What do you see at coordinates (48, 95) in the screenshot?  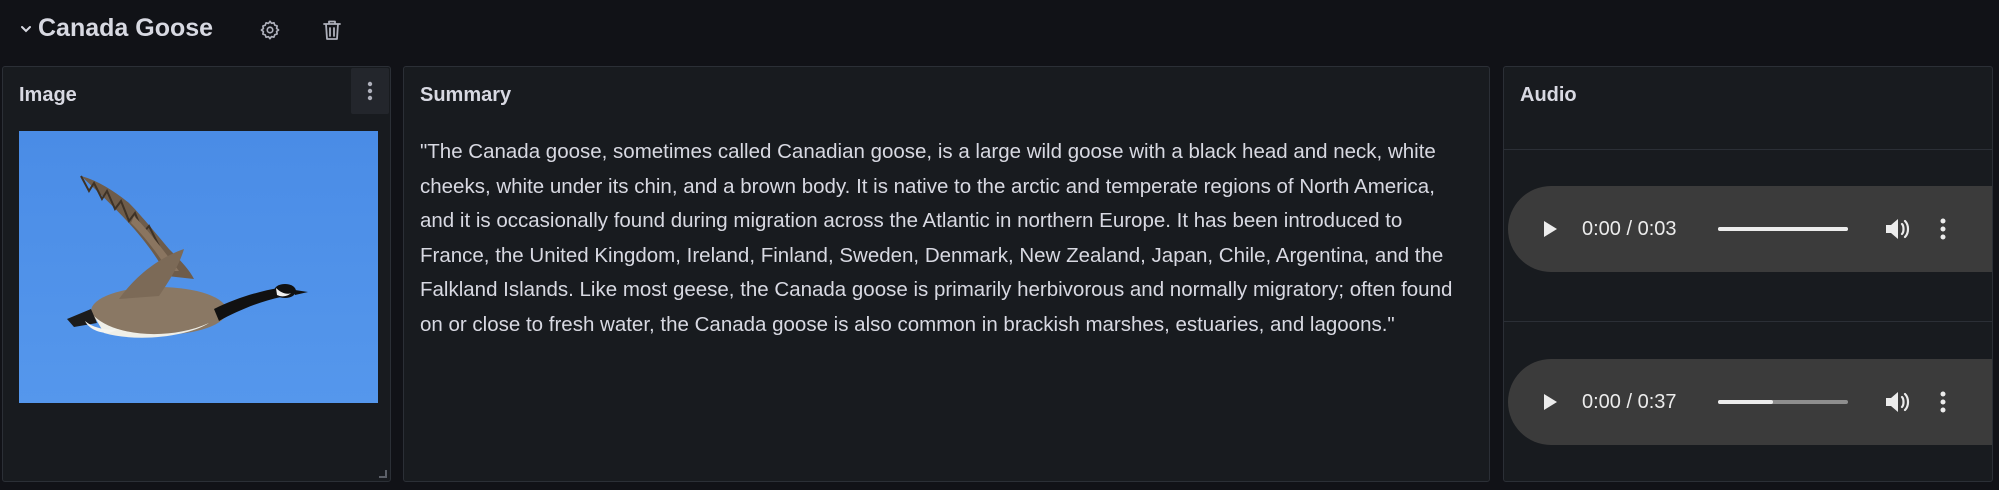 I see `panel-title: Image` at bounding box center [48, 95].